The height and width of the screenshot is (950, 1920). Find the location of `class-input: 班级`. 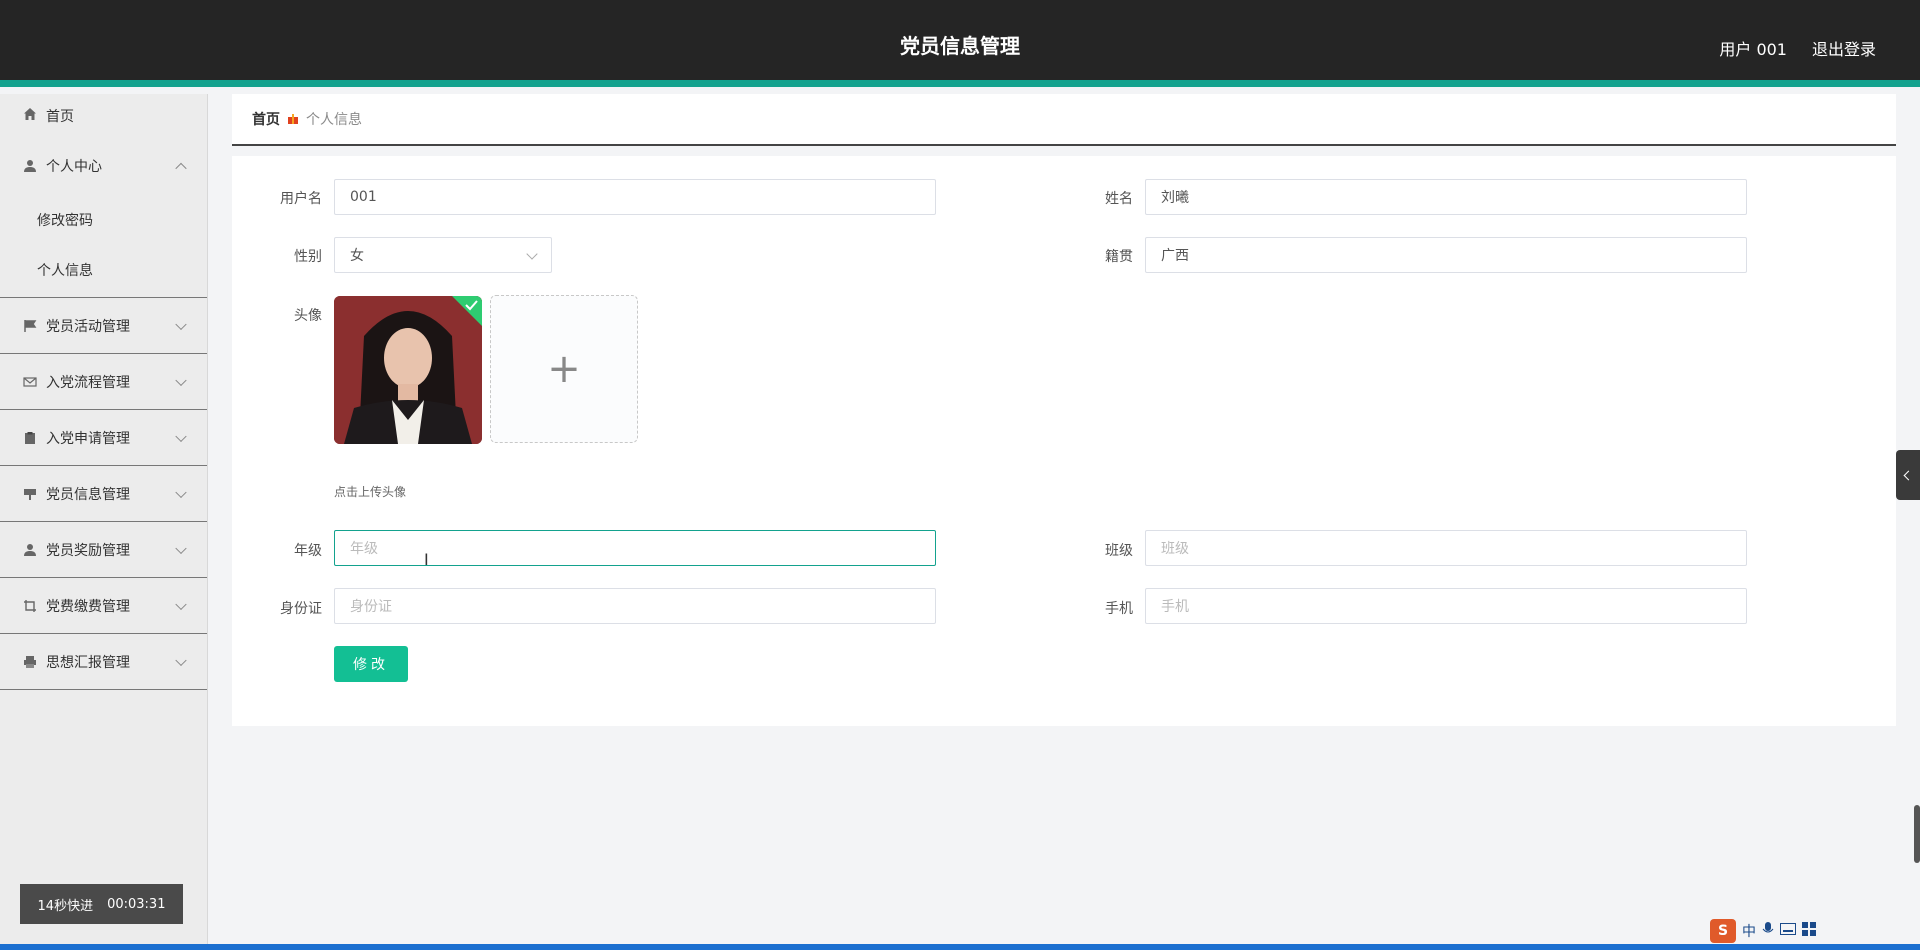

class-input: 班级 is located at coordinates (1446, 548).